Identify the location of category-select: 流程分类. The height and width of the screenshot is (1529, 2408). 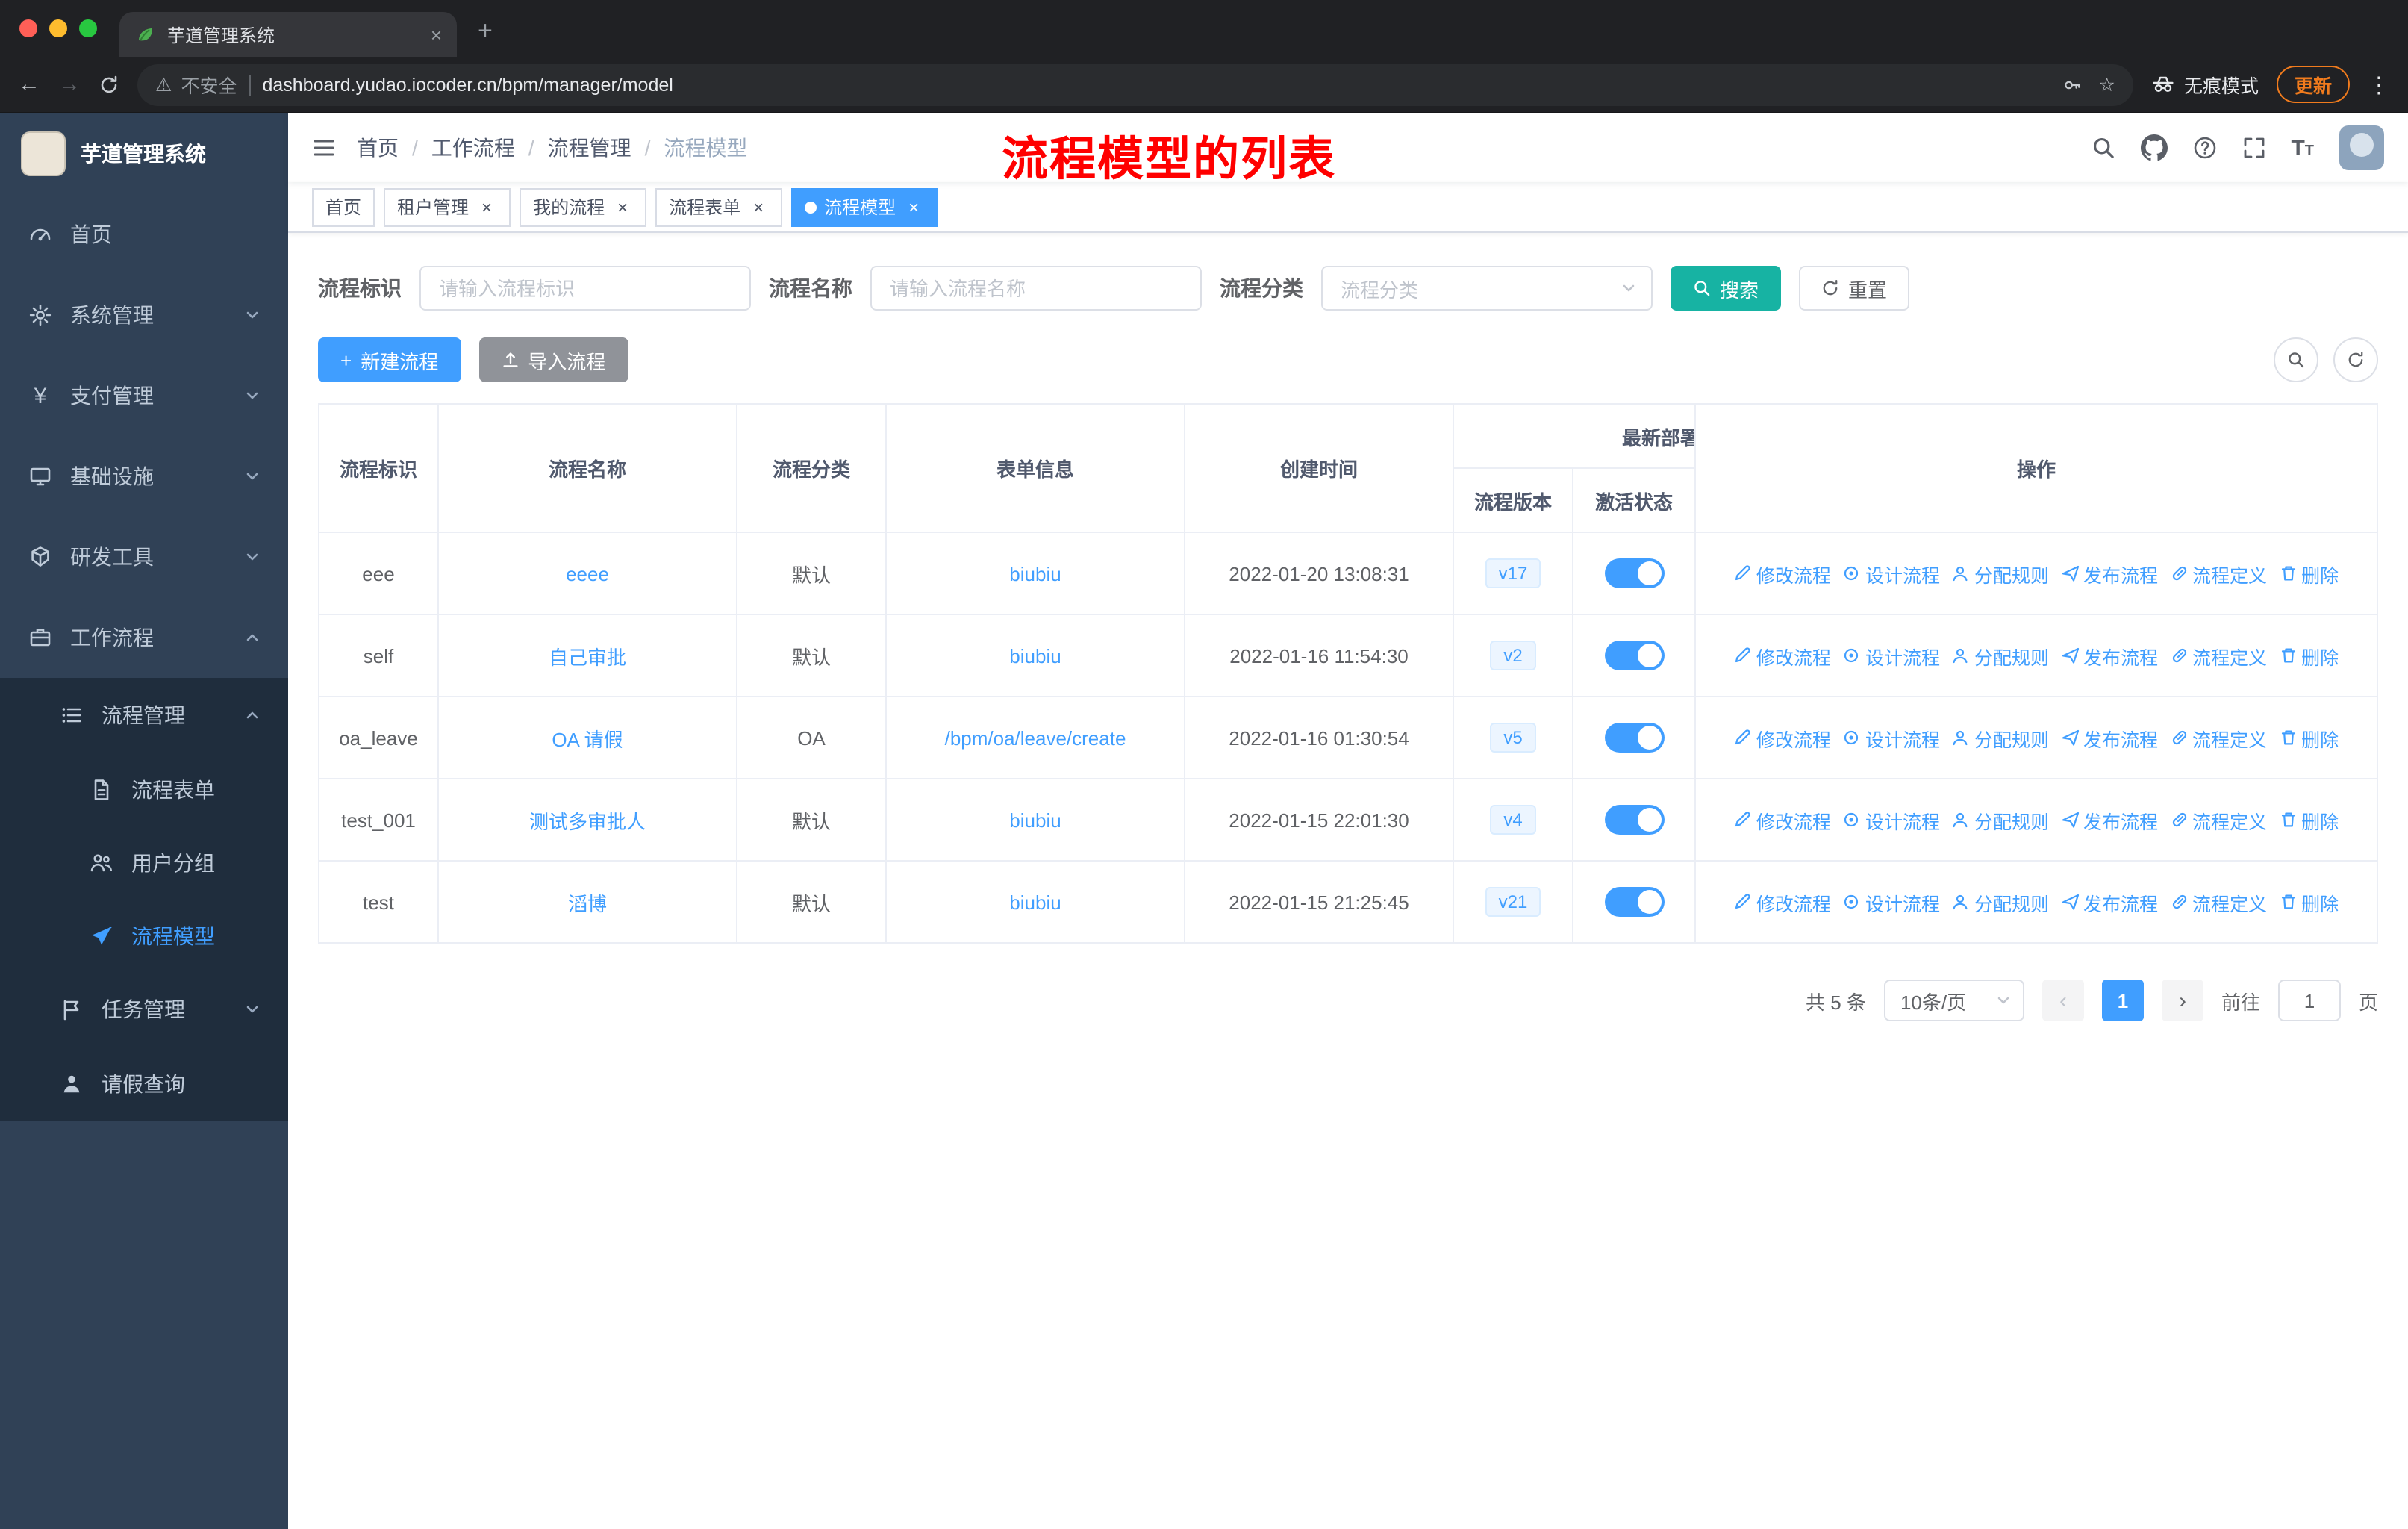
(1487, 289).